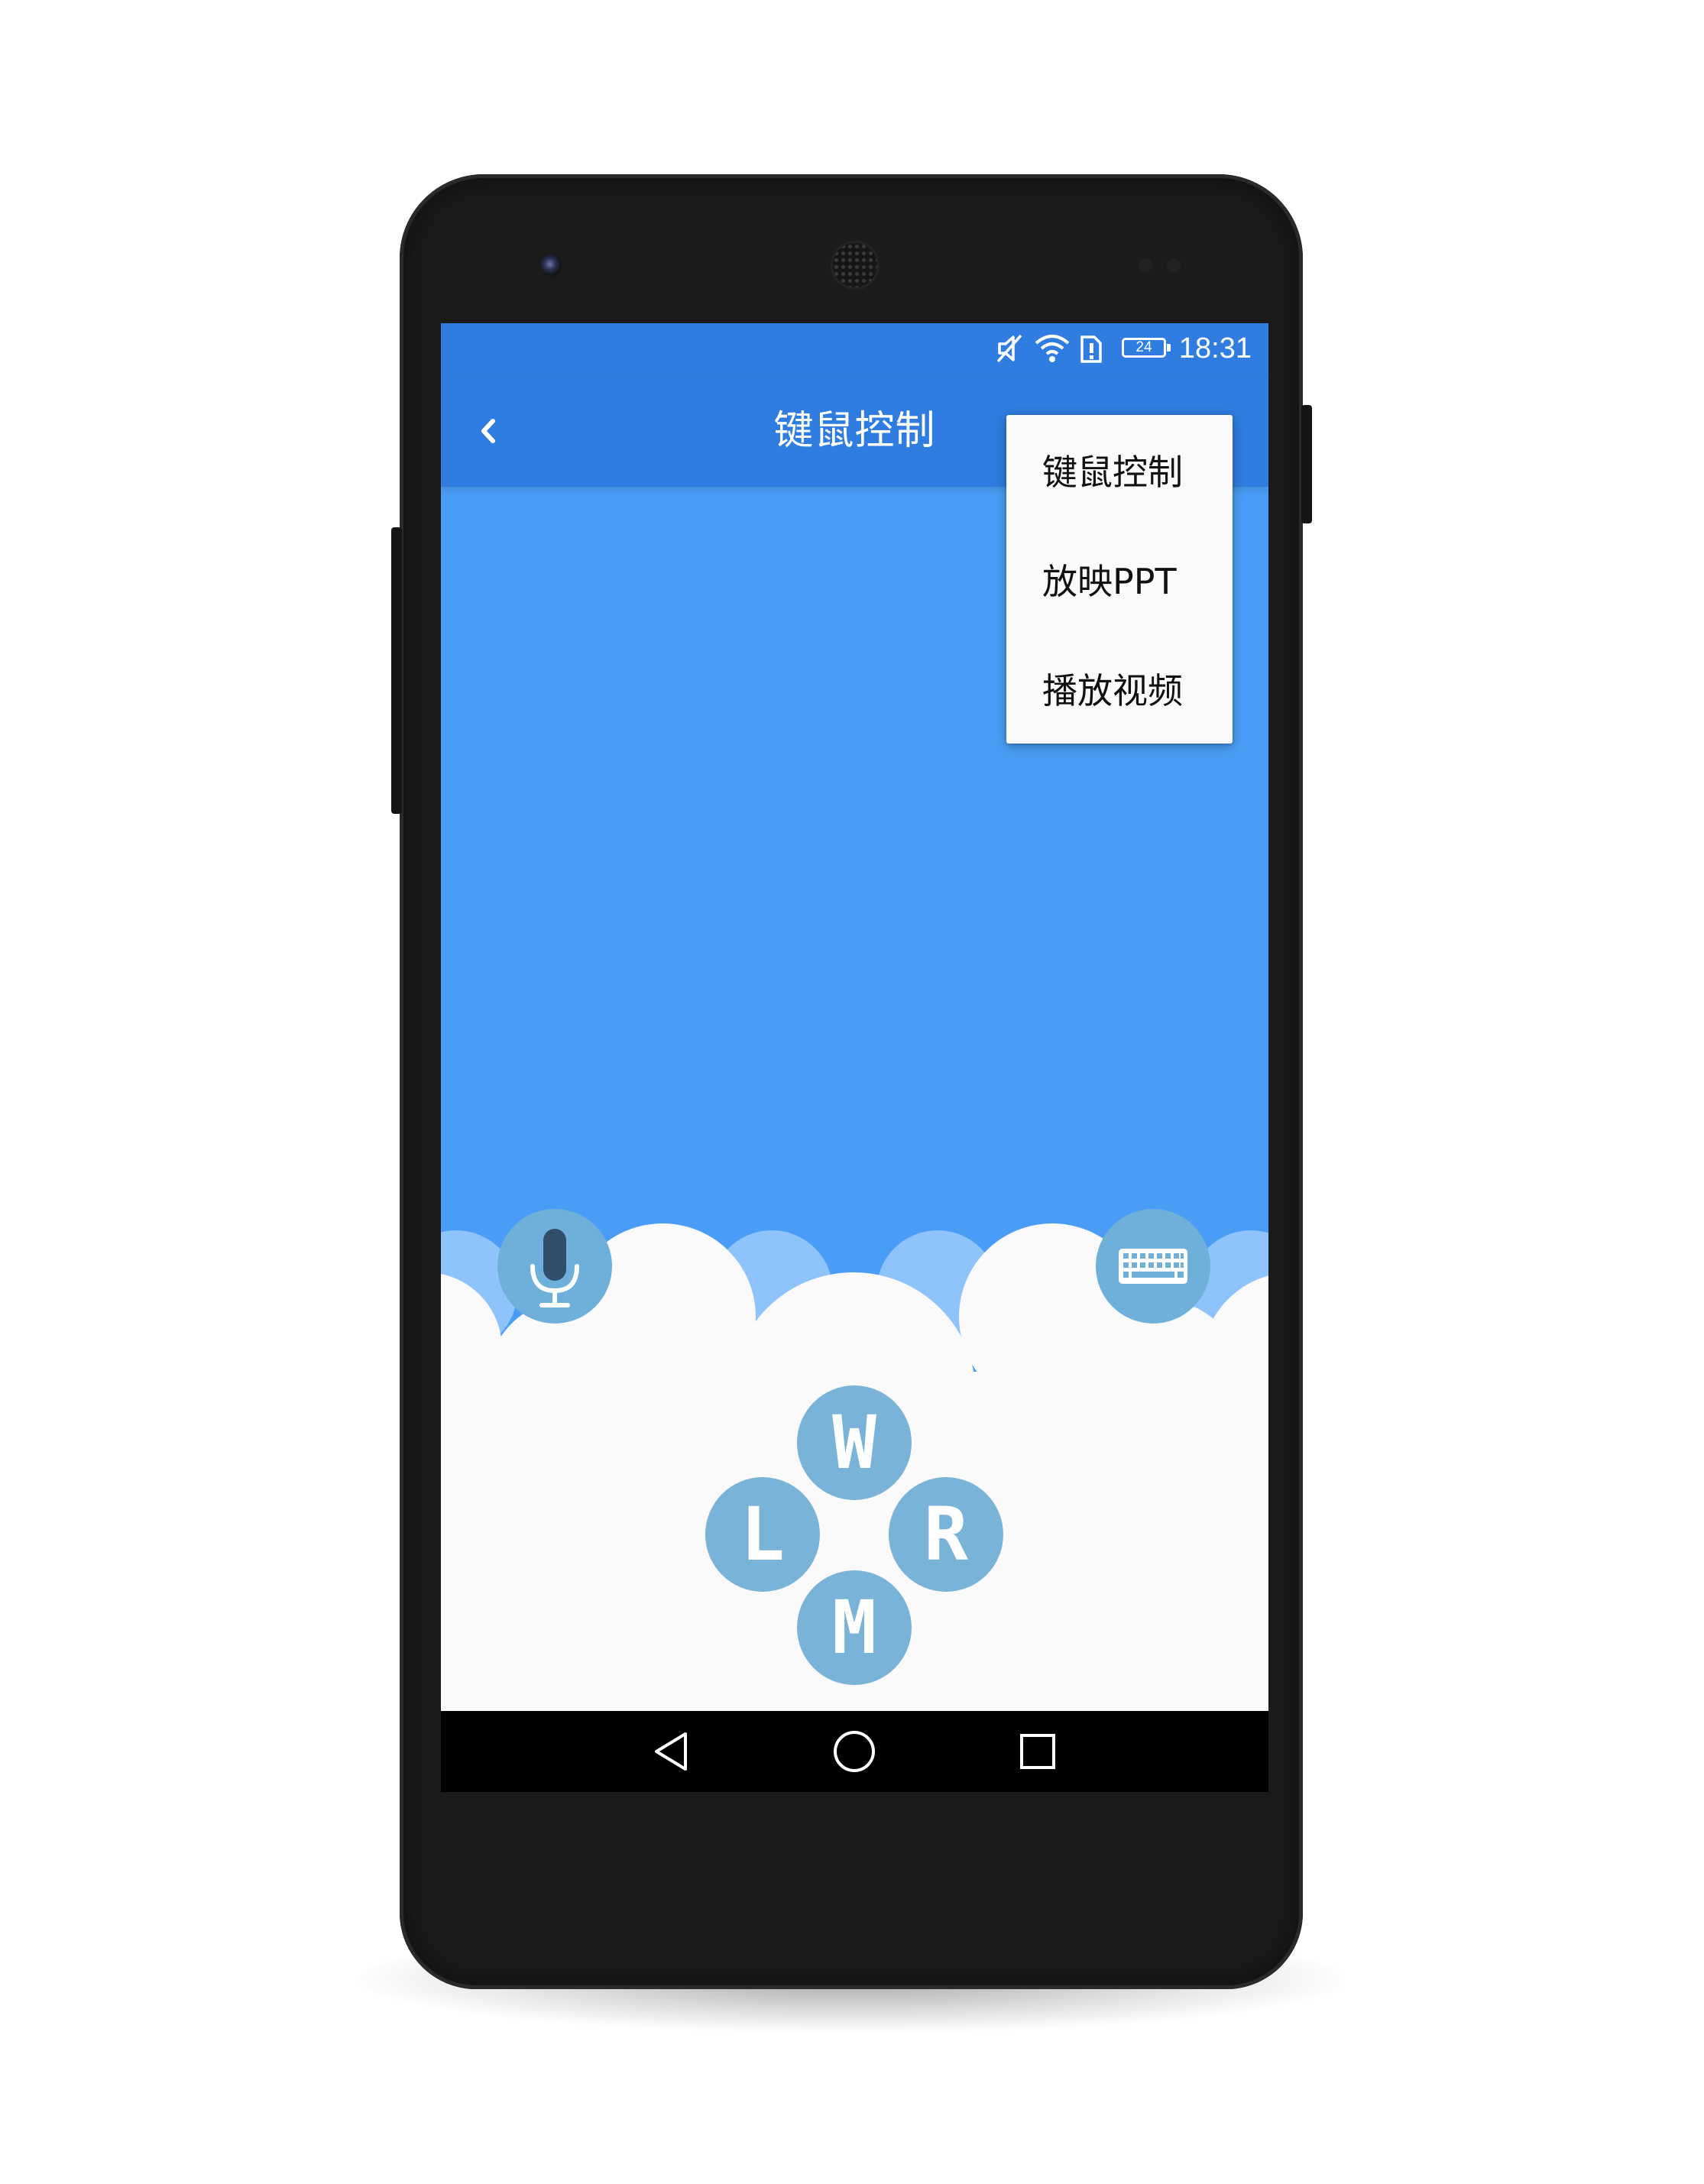 This screenshot has height=2184, width=1704. I want to click on home-circle-icon, so click(855, 1751).